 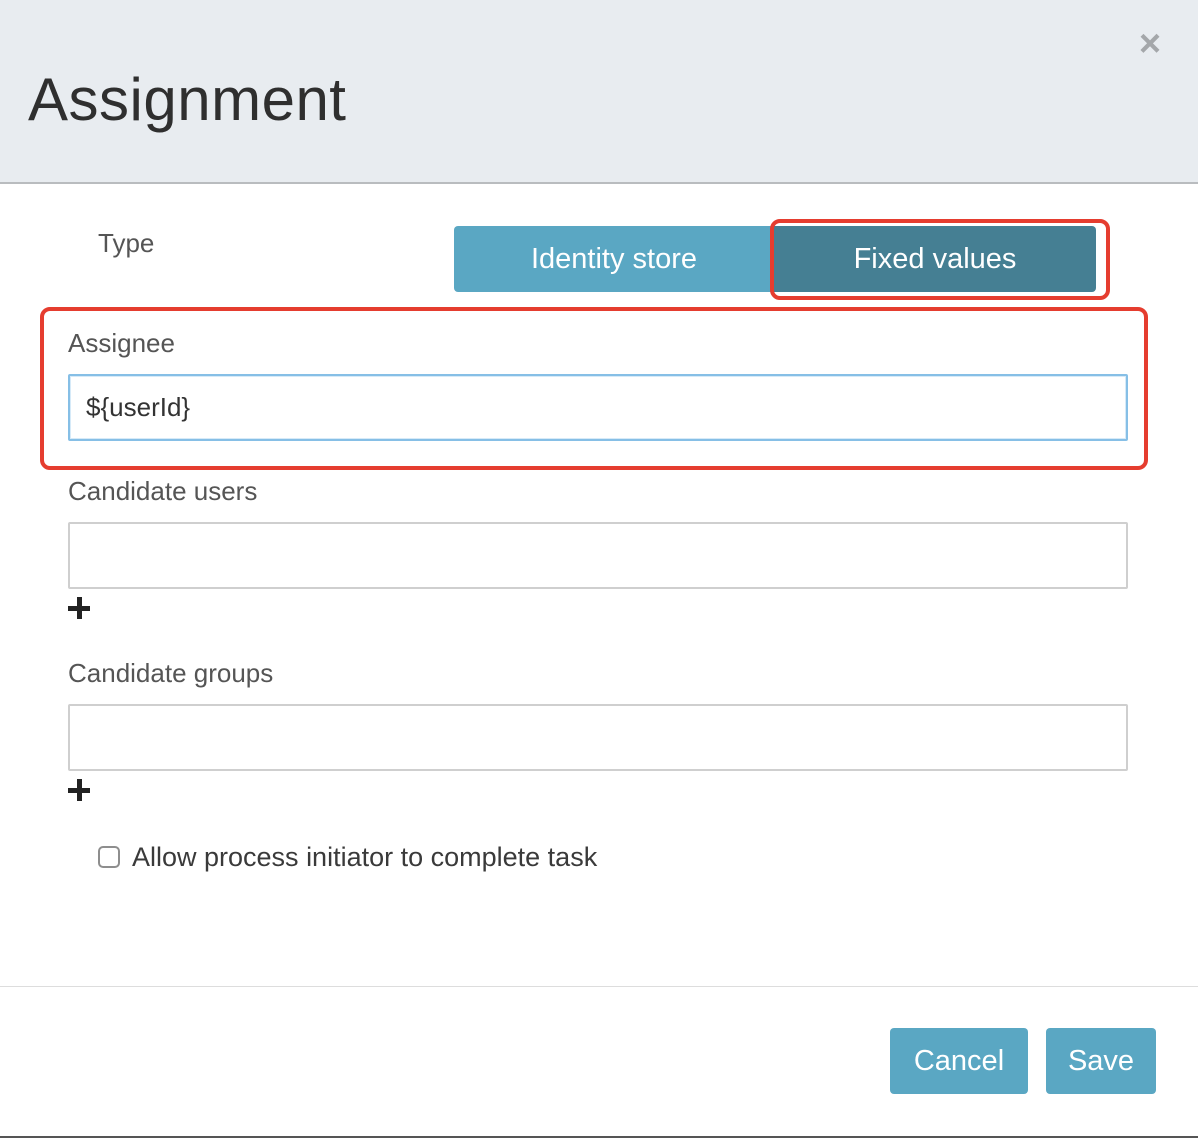 What do you see at coordinates (126, 243) in the screenshot?
I see `type-label: Type` at bounding box center [126, 243].